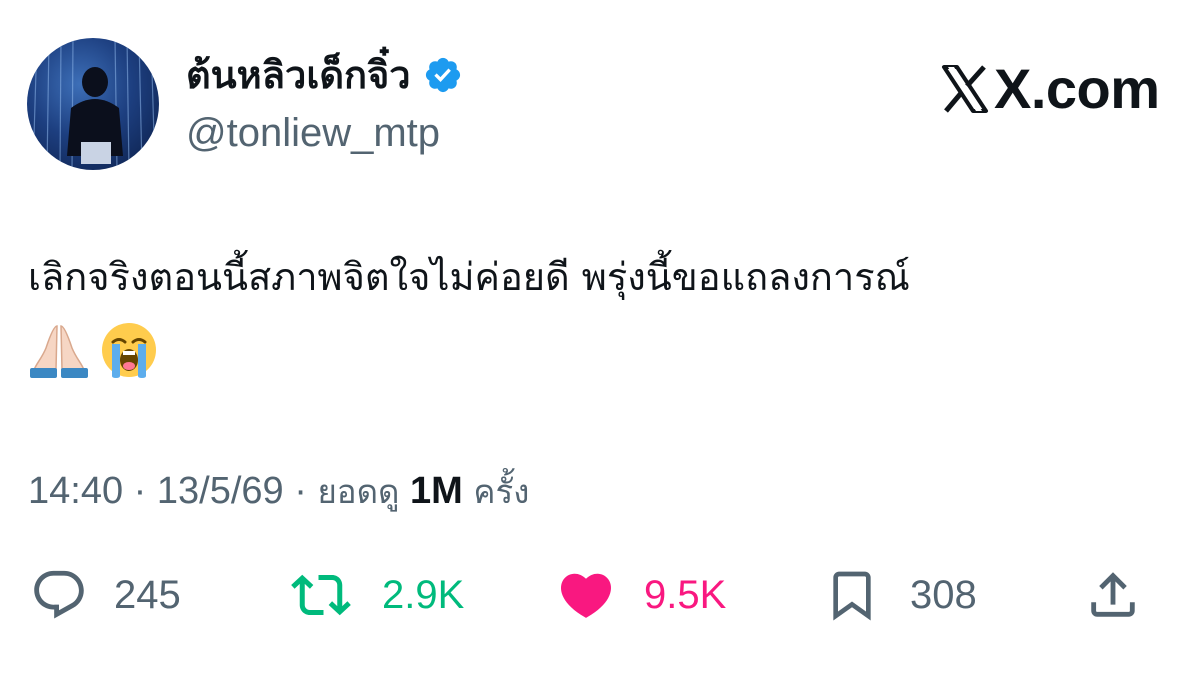 This screenshot has width=1179, height=674. I want to click on bookmark-button: 308, so click(900, 595).